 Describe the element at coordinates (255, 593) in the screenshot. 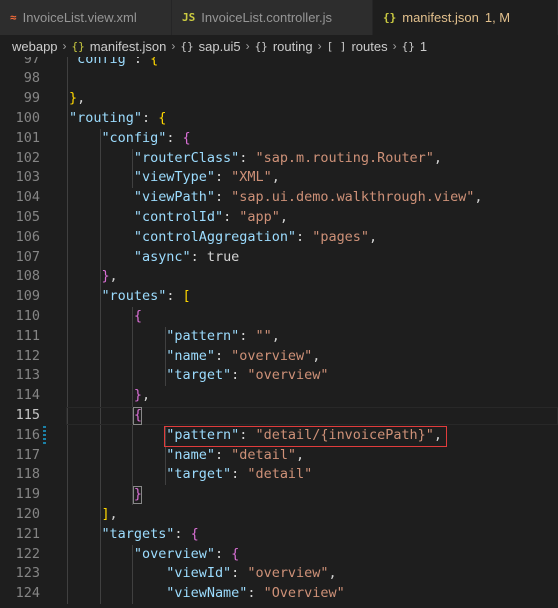

I see `code-text: "viewName": "Overview"` at that location.